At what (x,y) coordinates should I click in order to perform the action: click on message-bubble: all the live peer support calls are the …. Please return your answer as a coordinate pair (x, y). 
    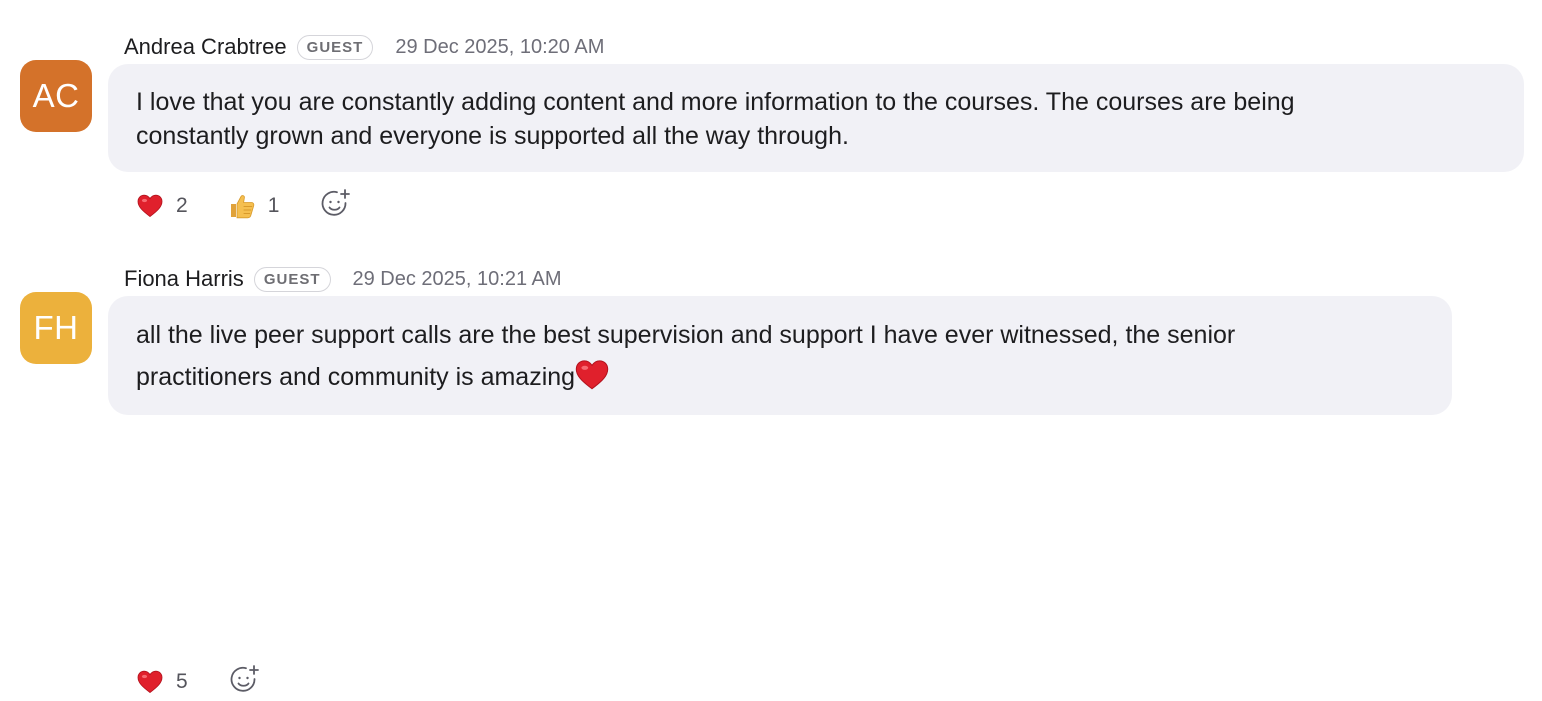
    Looking at the image, I should click on (780, 355).